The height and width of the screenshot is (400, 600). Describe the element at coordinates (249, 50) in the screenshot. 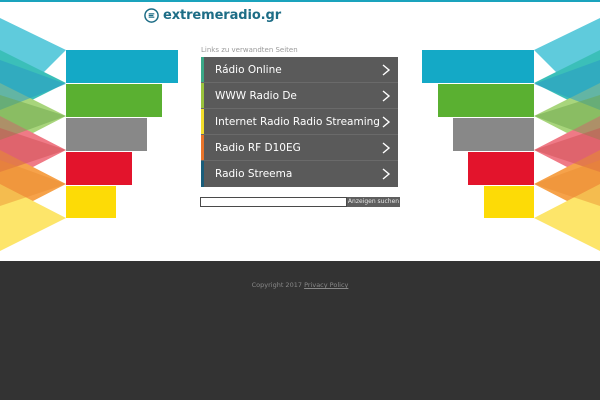

I see `related-links-caption: Links zu verwandten Seiten` at that location.